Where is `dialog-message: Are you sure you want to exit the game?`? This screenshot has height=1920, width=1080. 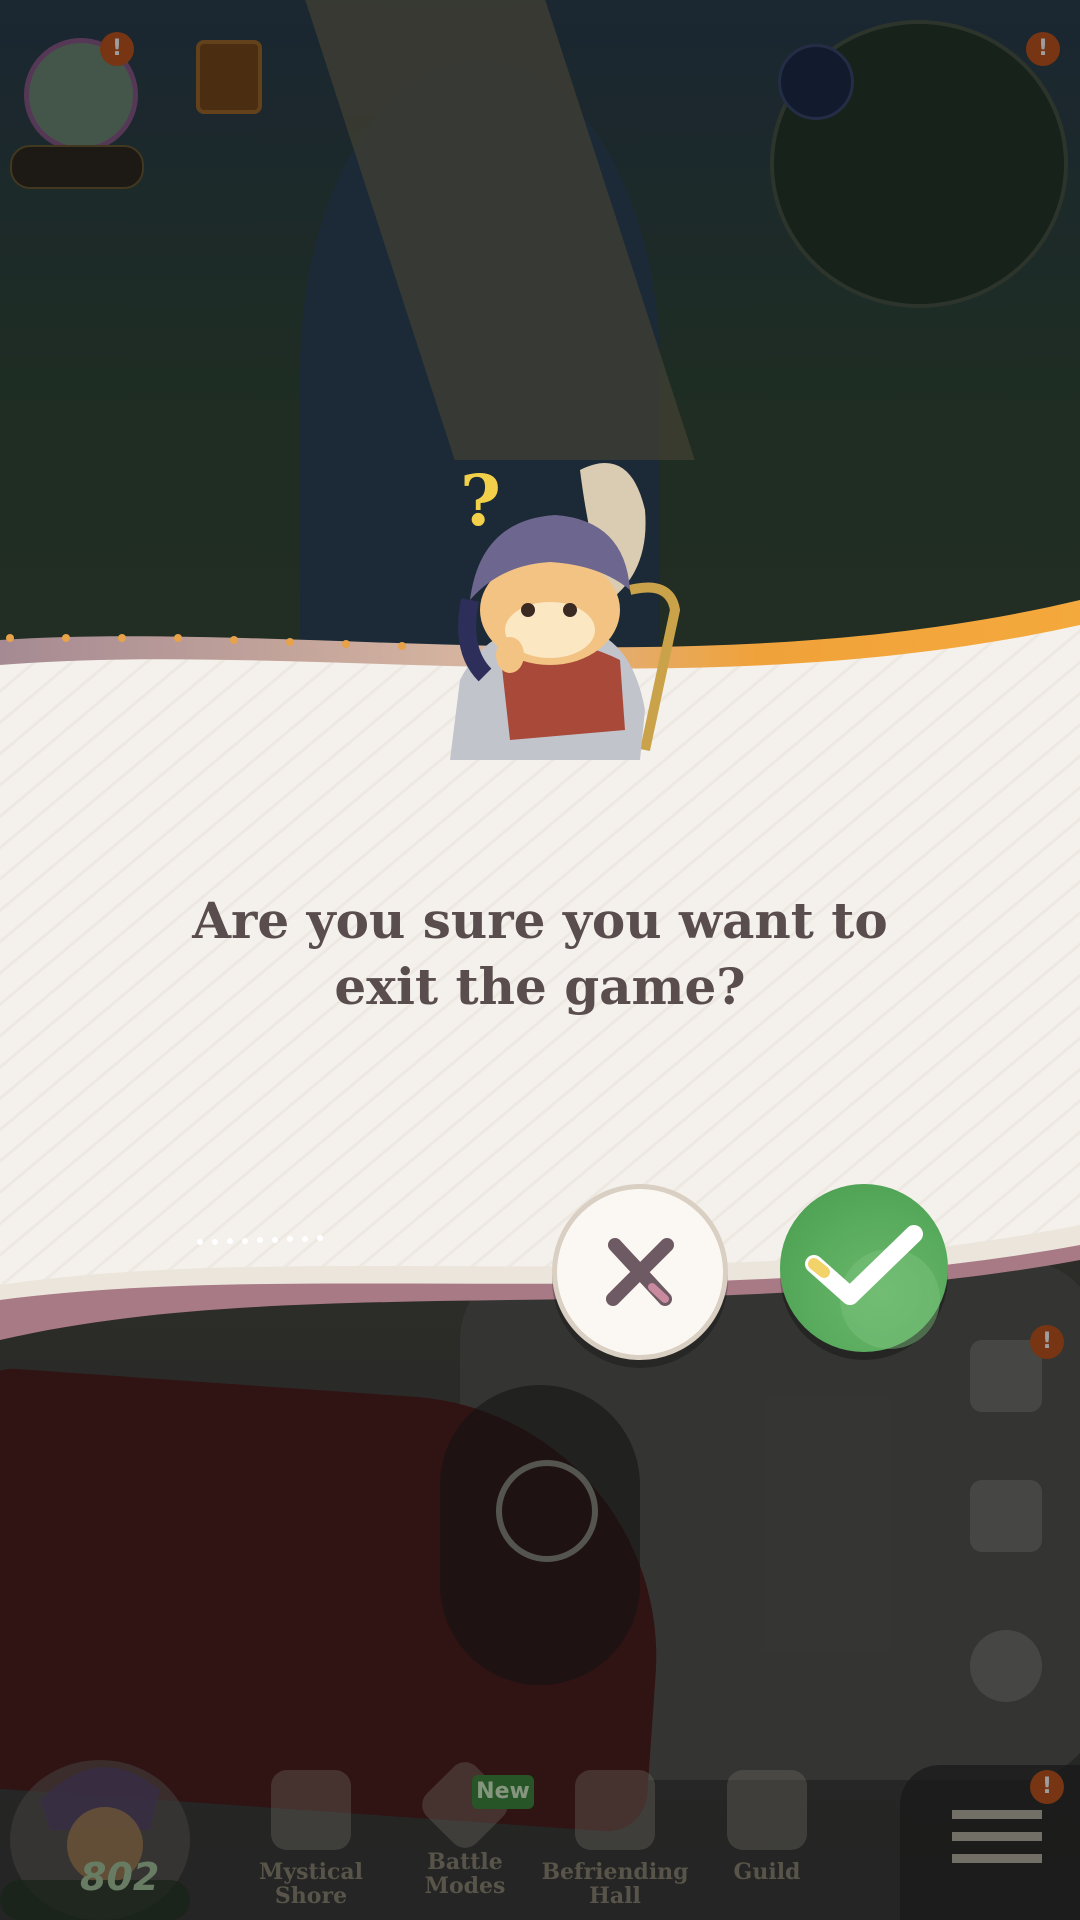
dialog-message: Are you sure you want to exit the game? is located at coordinates (540, 953).